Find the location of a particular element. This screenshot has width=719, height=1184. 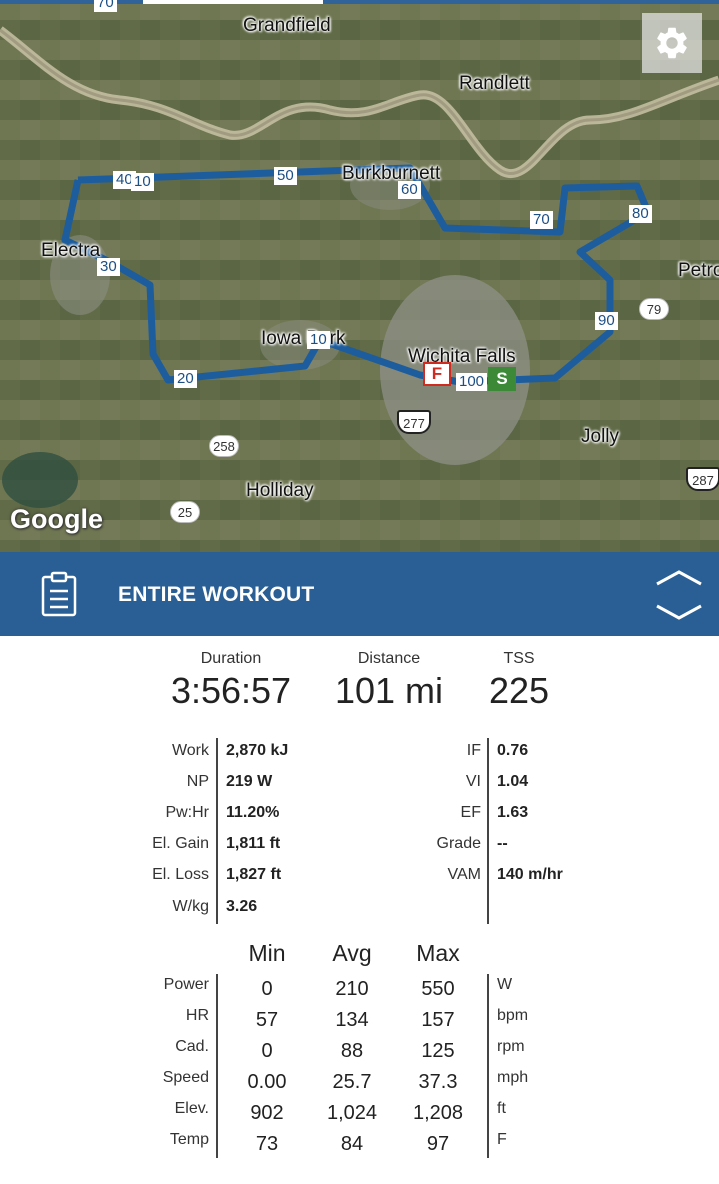

expand-collapse-toggle is located at coordinates (679, 595).